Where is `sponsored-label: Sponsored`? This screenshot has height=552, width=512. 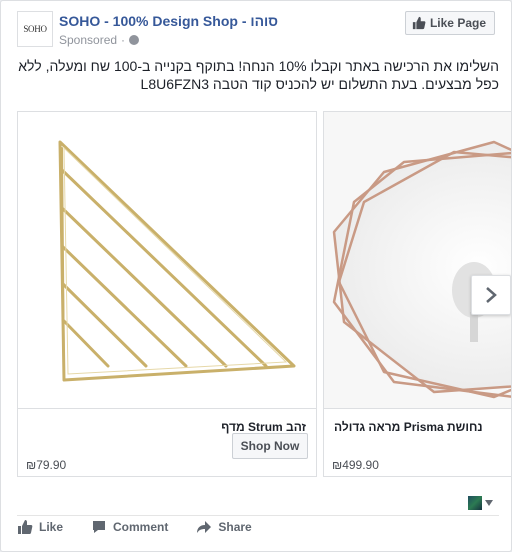 sponsored-label: Sponsored is located at coordinates (88, 40).